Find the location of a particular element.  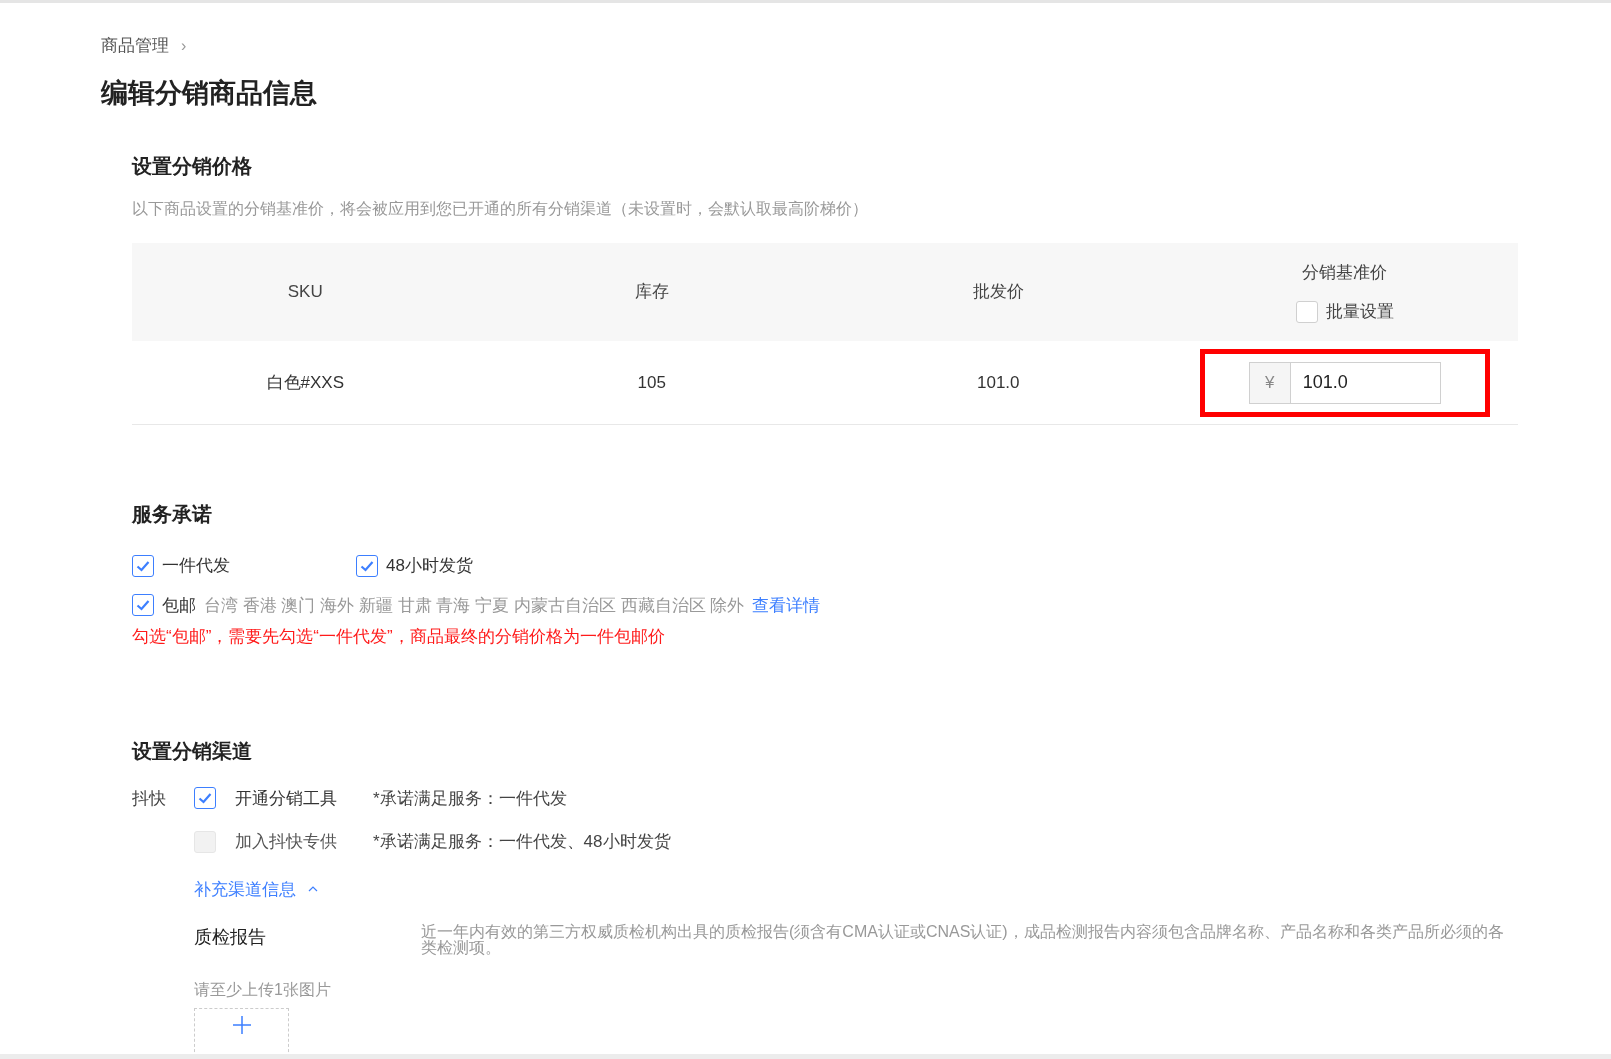

plus-icon is located at coordinates (241, 1025).